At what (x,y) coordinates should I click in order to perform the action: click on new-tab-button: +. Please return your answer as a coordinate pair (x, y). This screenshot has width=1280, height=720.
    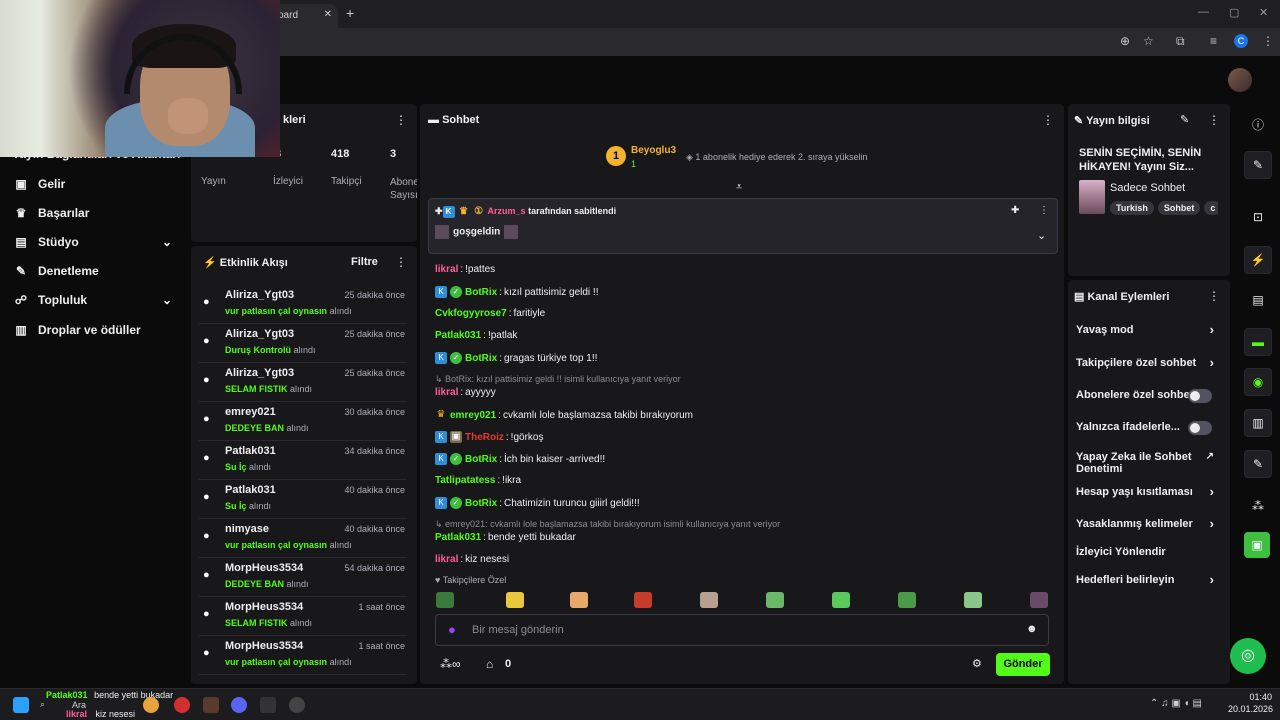
    Looking at the image, I should click on (350, 13).